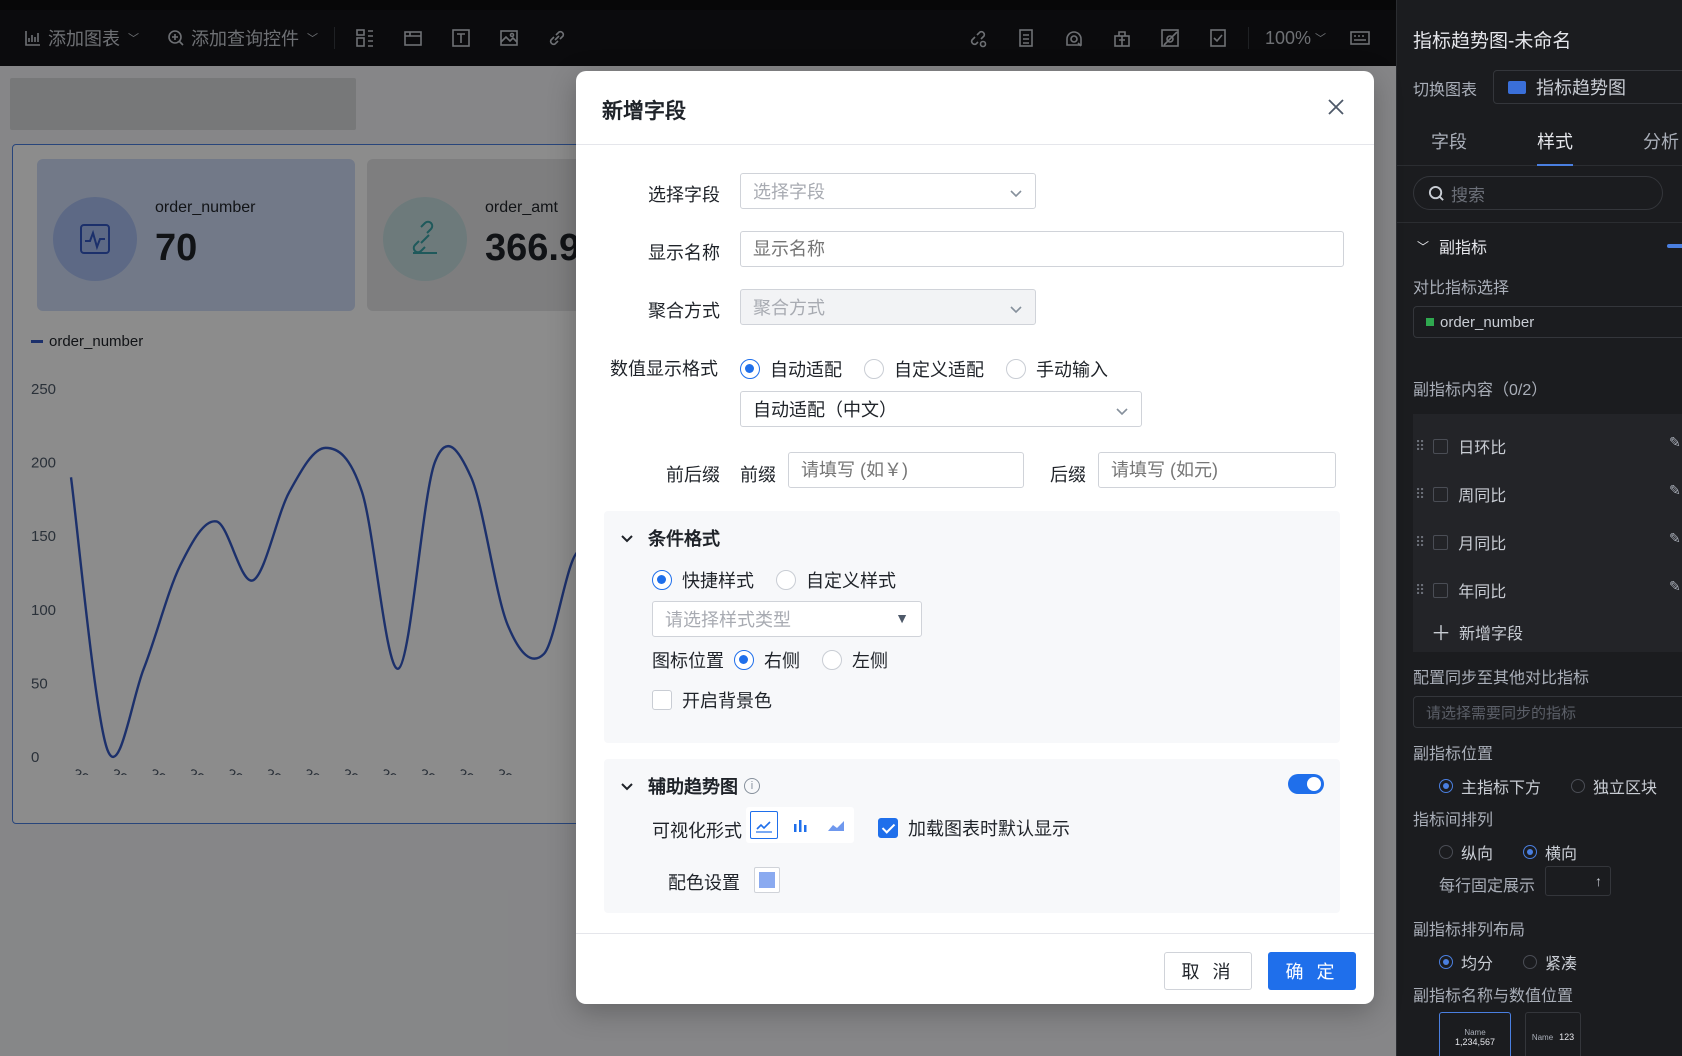  I want to click on format-manual-radio: 手动输入, so click(1057, 369).